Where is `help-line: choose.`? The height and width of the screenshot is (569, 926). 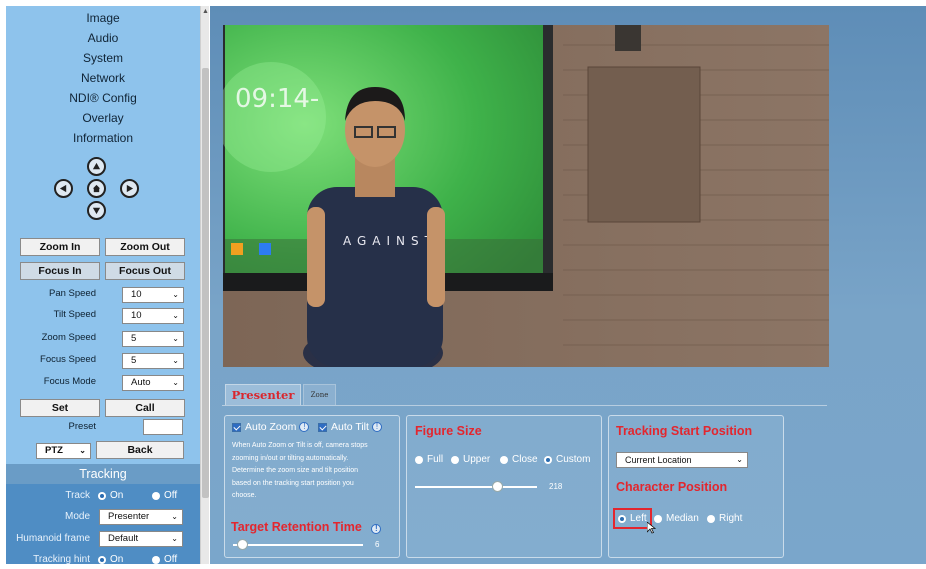
help-line: choose. is located at coordinates (244, 495).